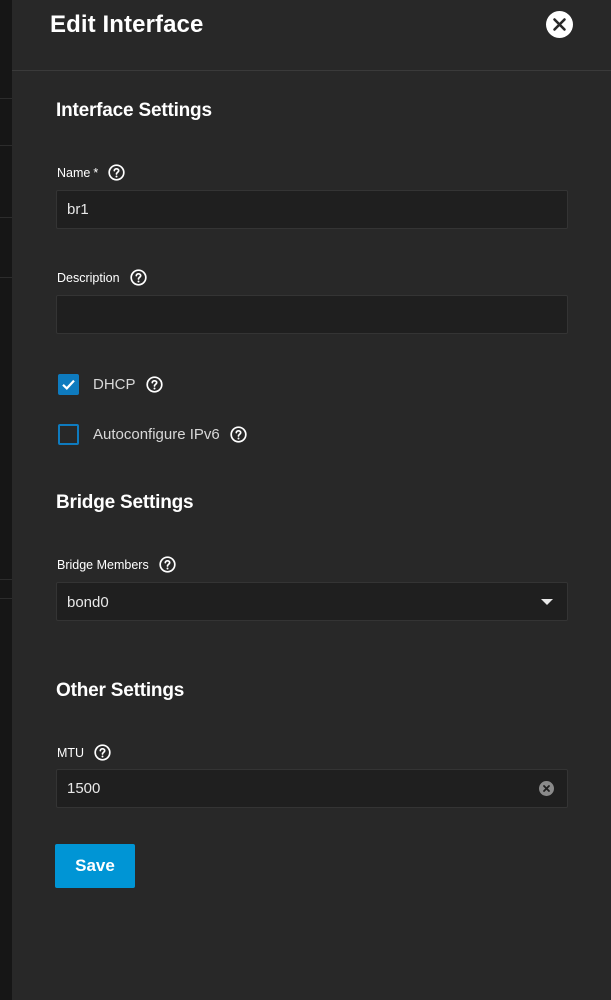 The width and height of the screenshot is (611, 1000). What do you see at coordinates (312, 314) in the screenshot?
I see `description-input` at bounding box center [312, 314].